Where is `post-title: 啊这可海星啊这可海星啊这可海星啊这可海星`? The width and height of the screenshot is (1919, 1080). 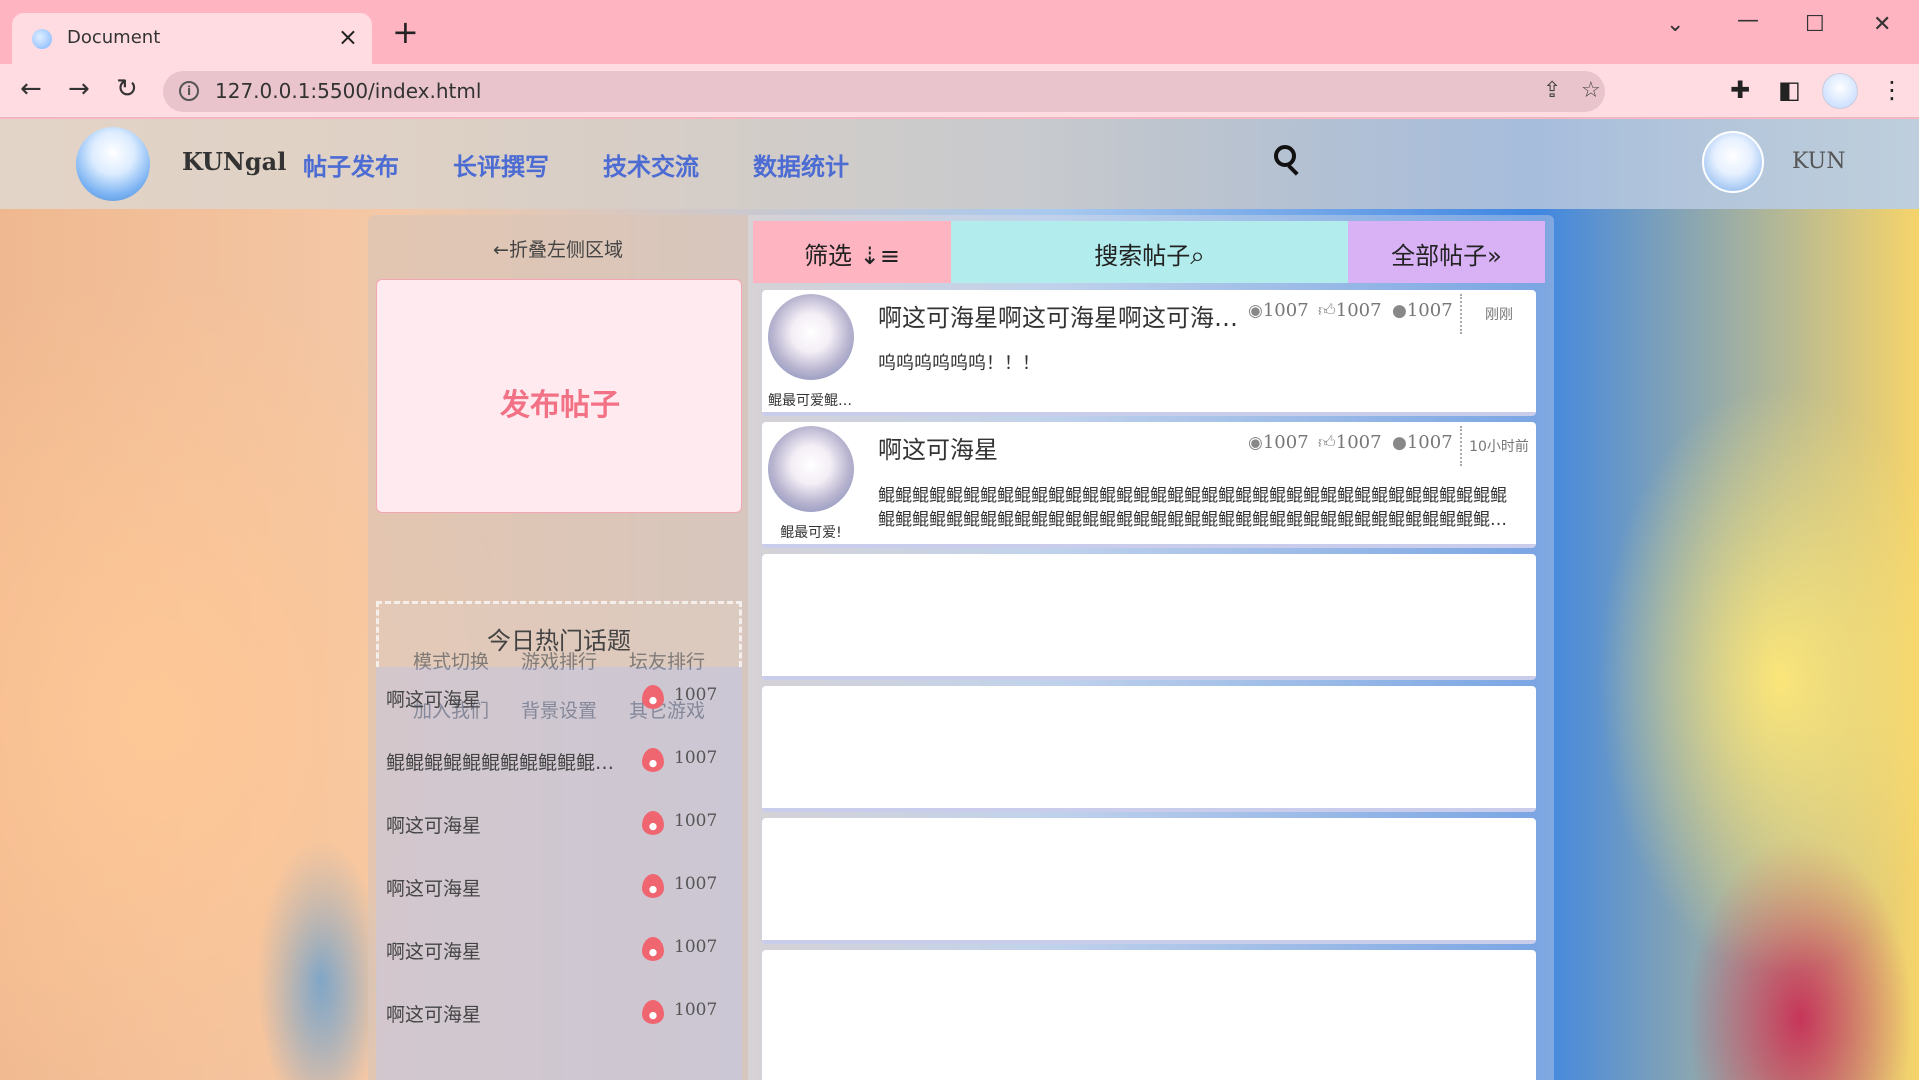
post-title: 啊这可海星啊这可海星啊这可海星啊这可海星 is located at coordinates (1059, 315).